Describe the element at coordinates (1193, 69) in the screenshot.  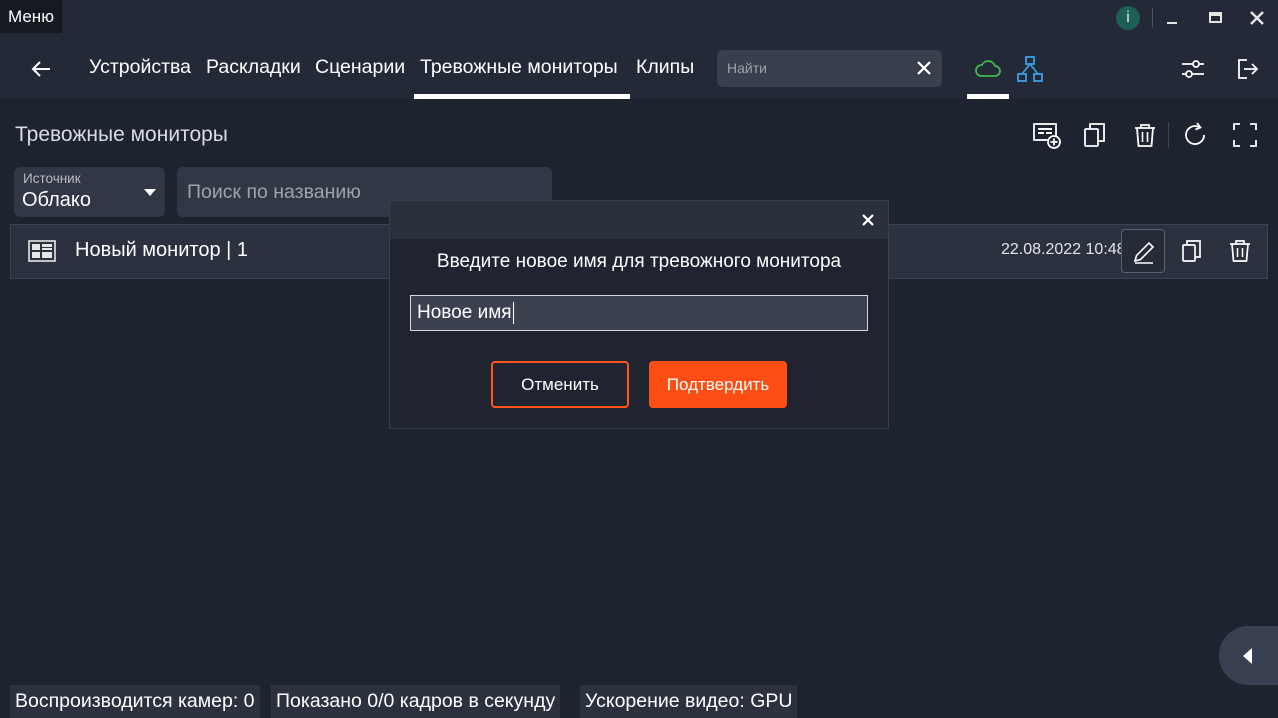
I see `settings-sliders-icon` at that location.